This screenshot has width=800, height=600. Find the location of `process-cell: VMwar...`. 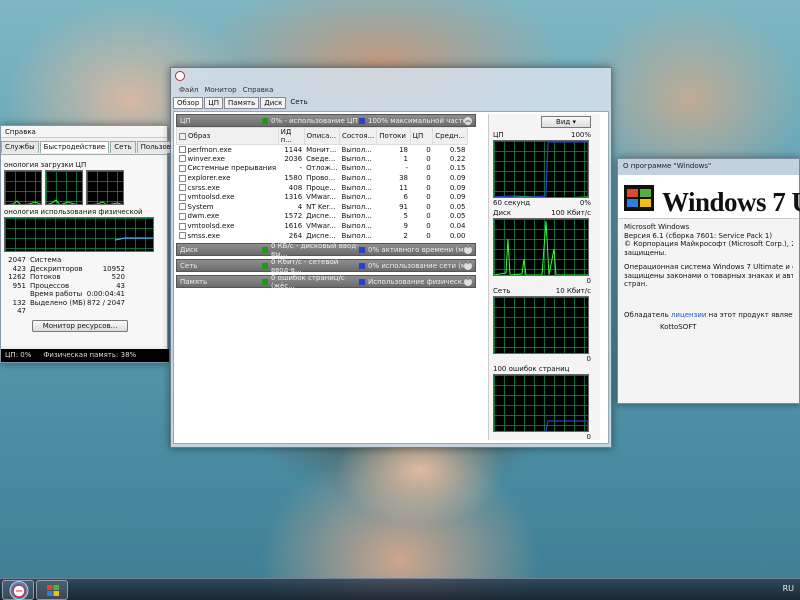

process-cell: VMwar... is located at coordinates (321, 197).